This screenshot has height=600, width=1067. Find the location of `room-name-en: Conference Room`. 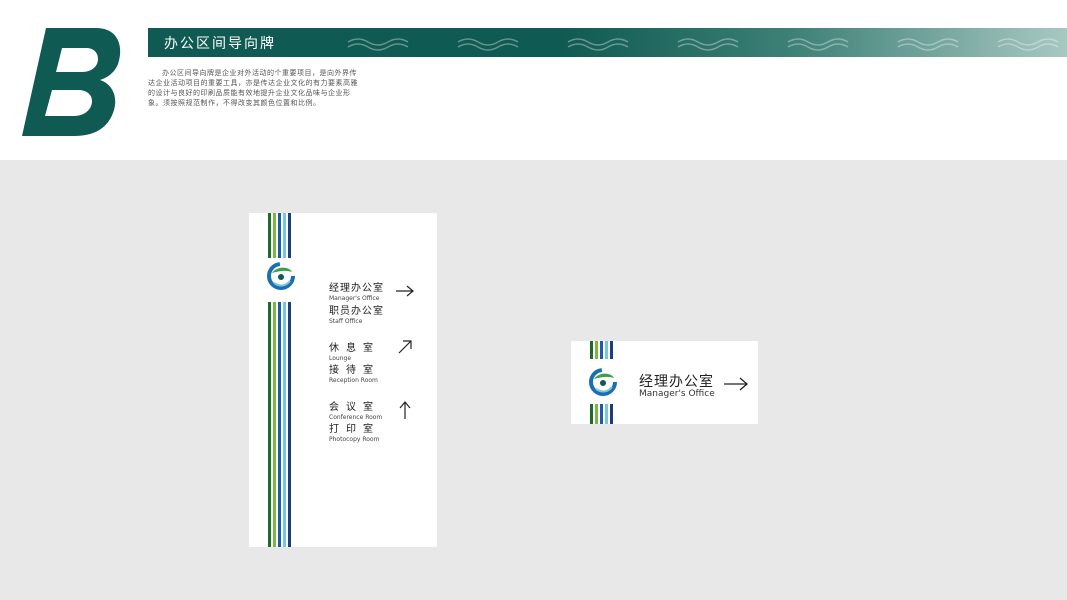

room-name-en: Conference Room is located at coordinates (356, 417).